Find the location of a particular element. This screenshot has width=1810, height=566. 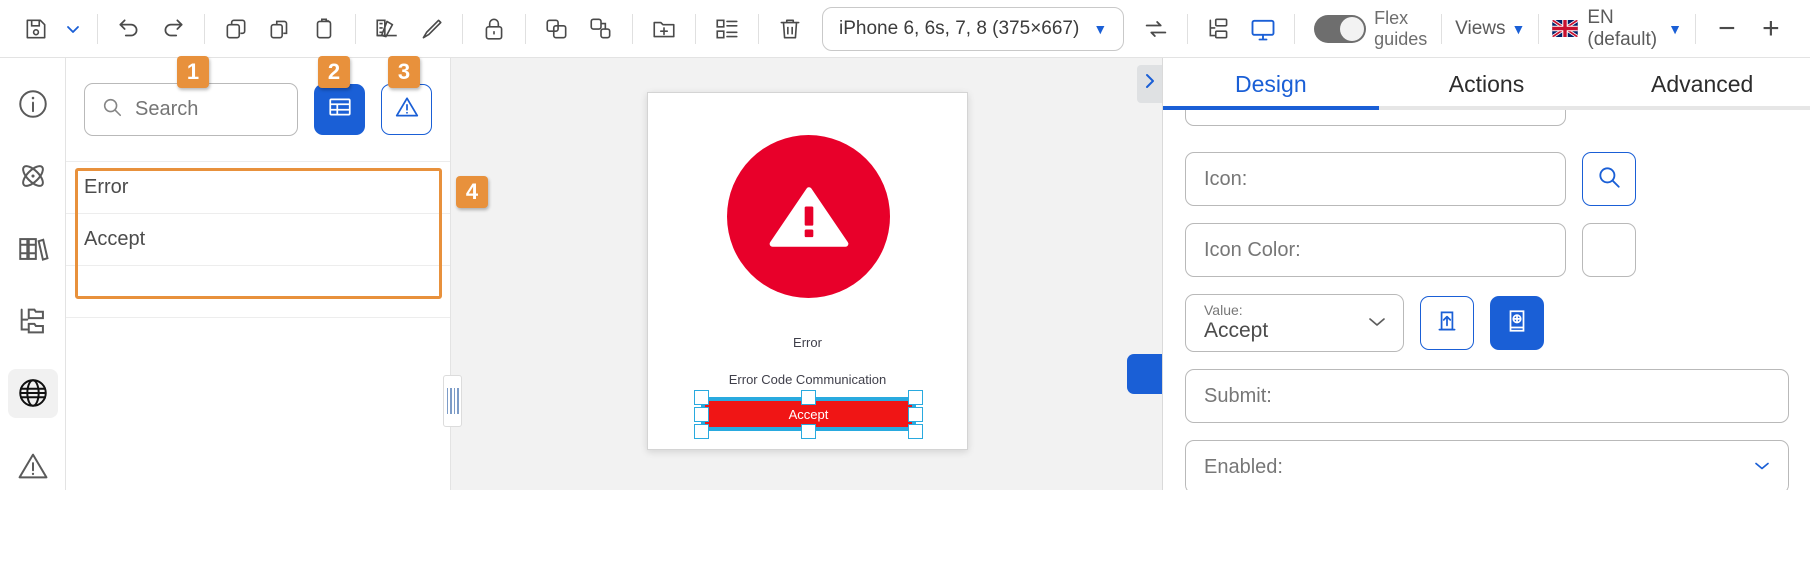

lock-icon is located at coordinates (494, 29).